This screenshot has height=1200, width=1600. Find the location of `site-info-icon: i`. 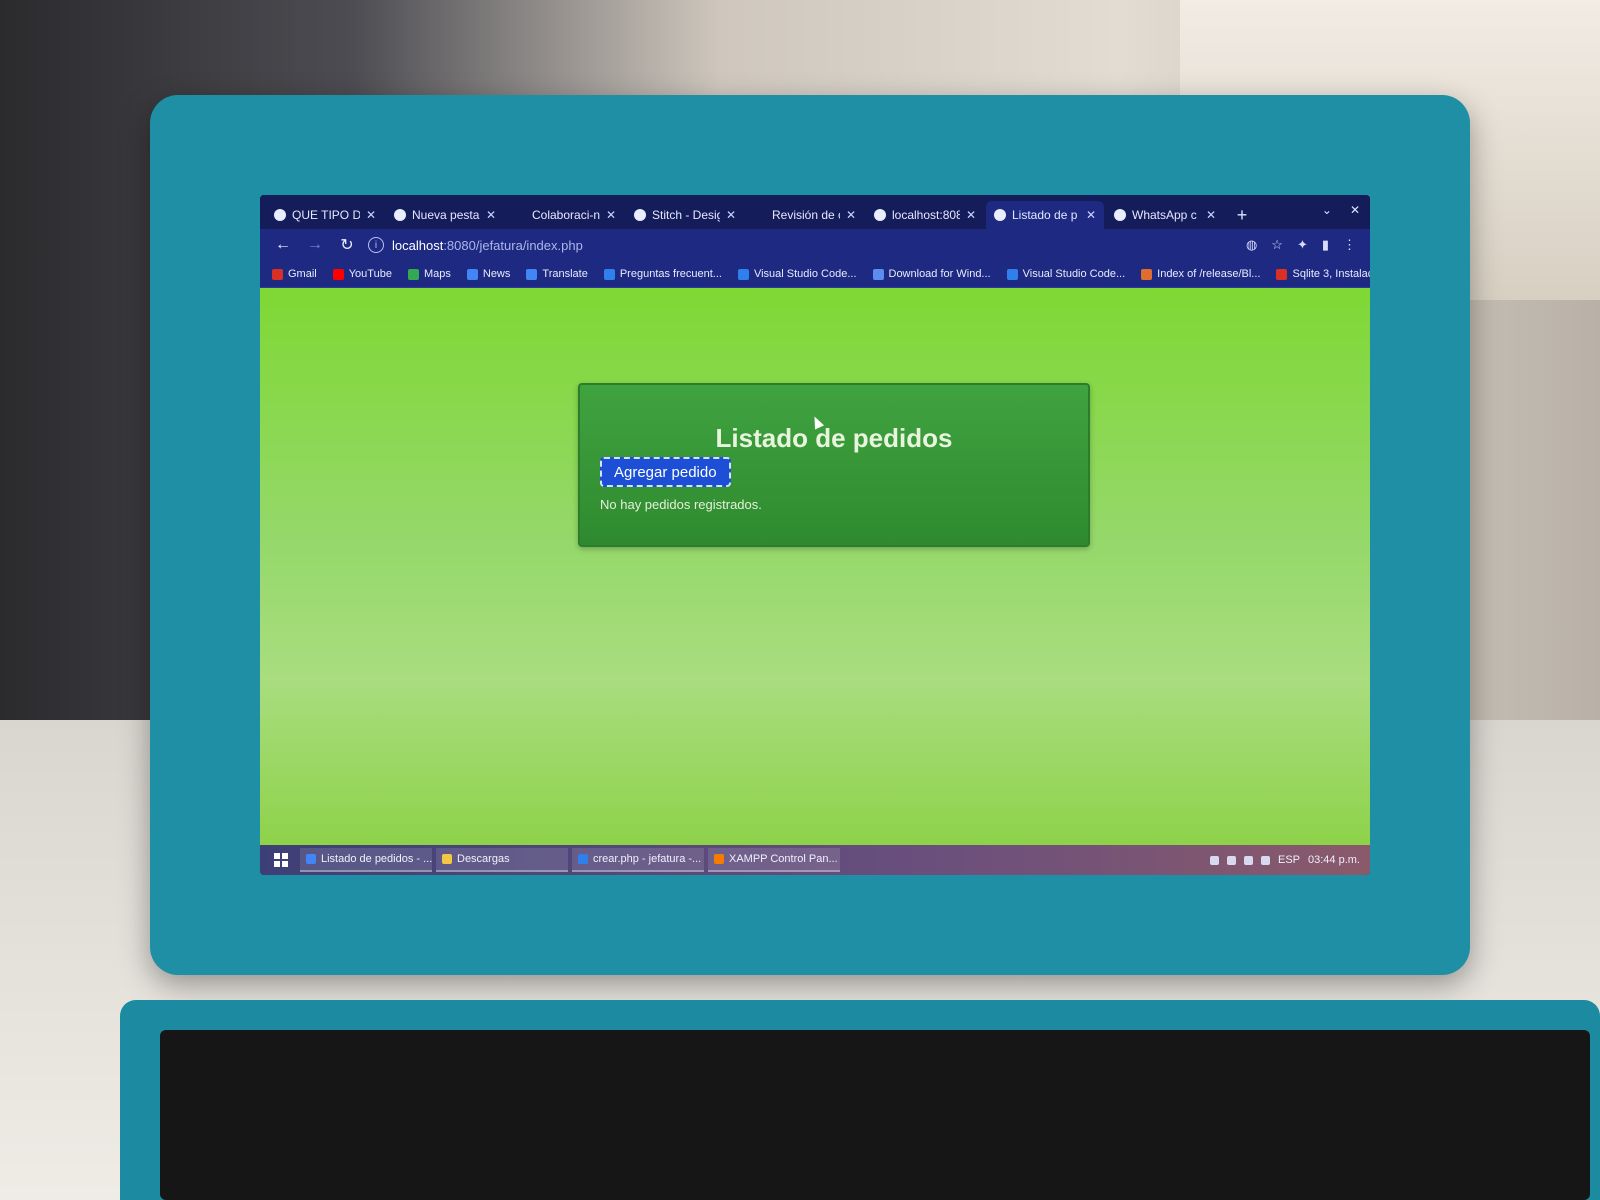

site-info-icon: i is located at coordinates (376, 245).